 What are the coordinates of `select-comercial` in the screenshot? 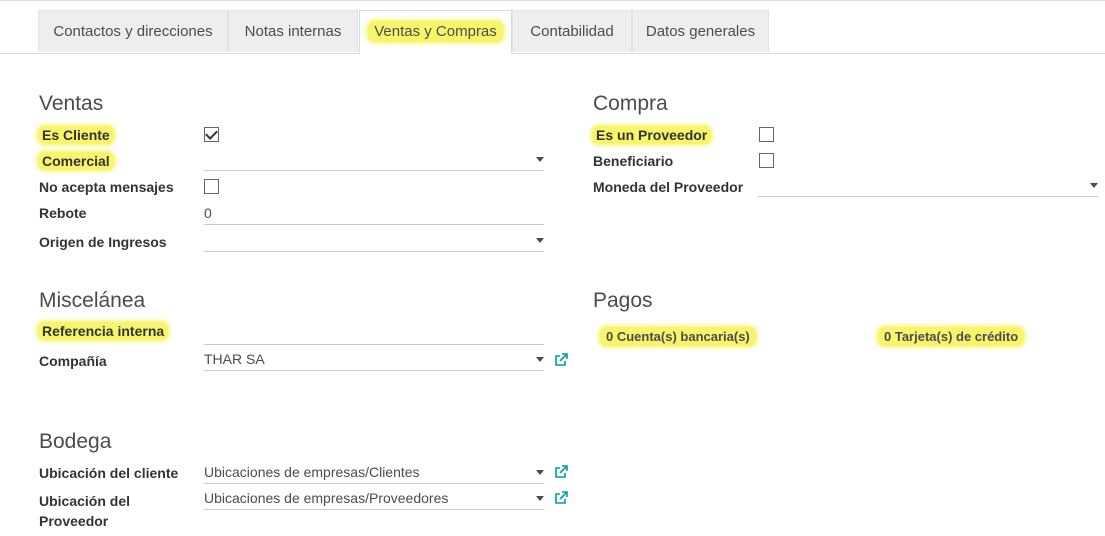 It's located at (374, 160).